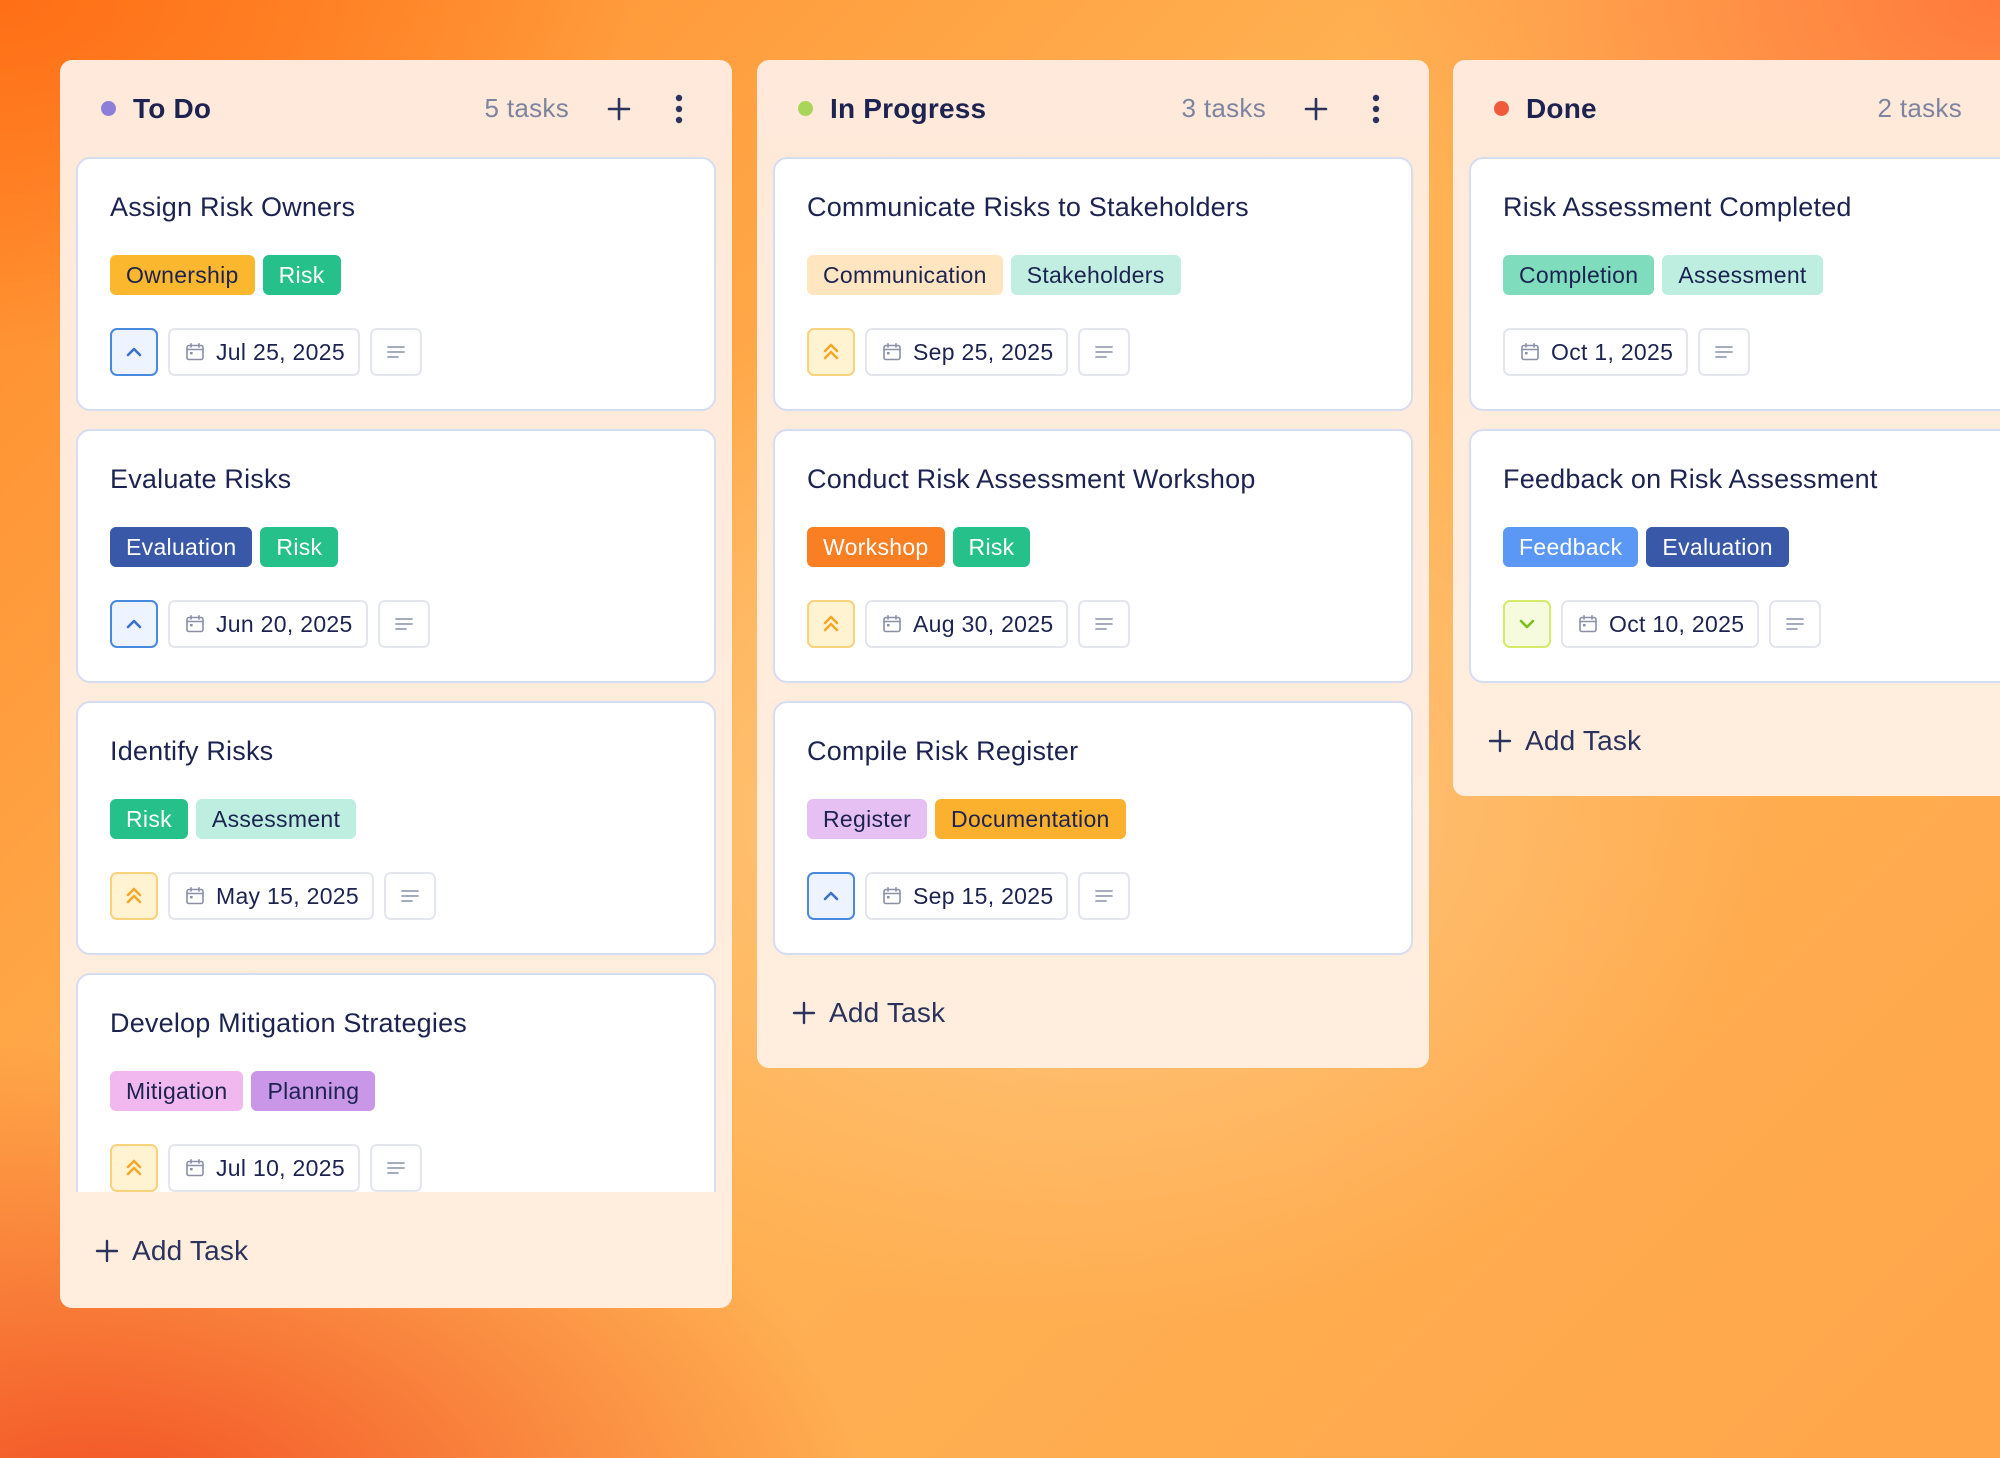  I want to click on task-meta: May 15, 2025, so click(396, 896).